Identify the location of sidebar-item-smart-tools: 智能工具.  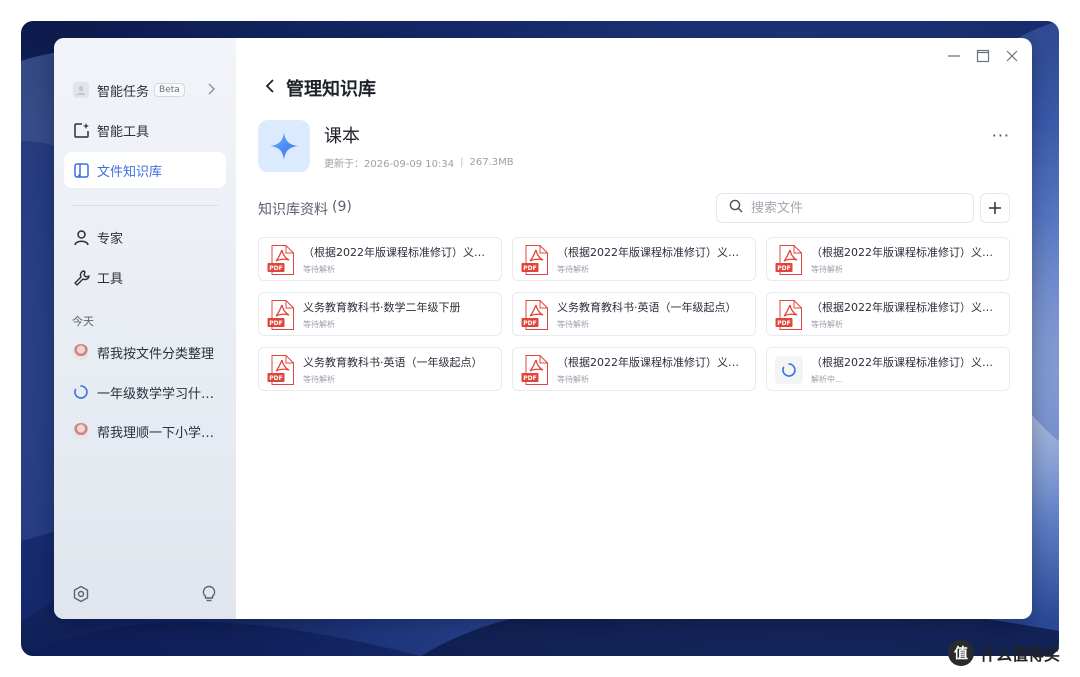
(145, 130).